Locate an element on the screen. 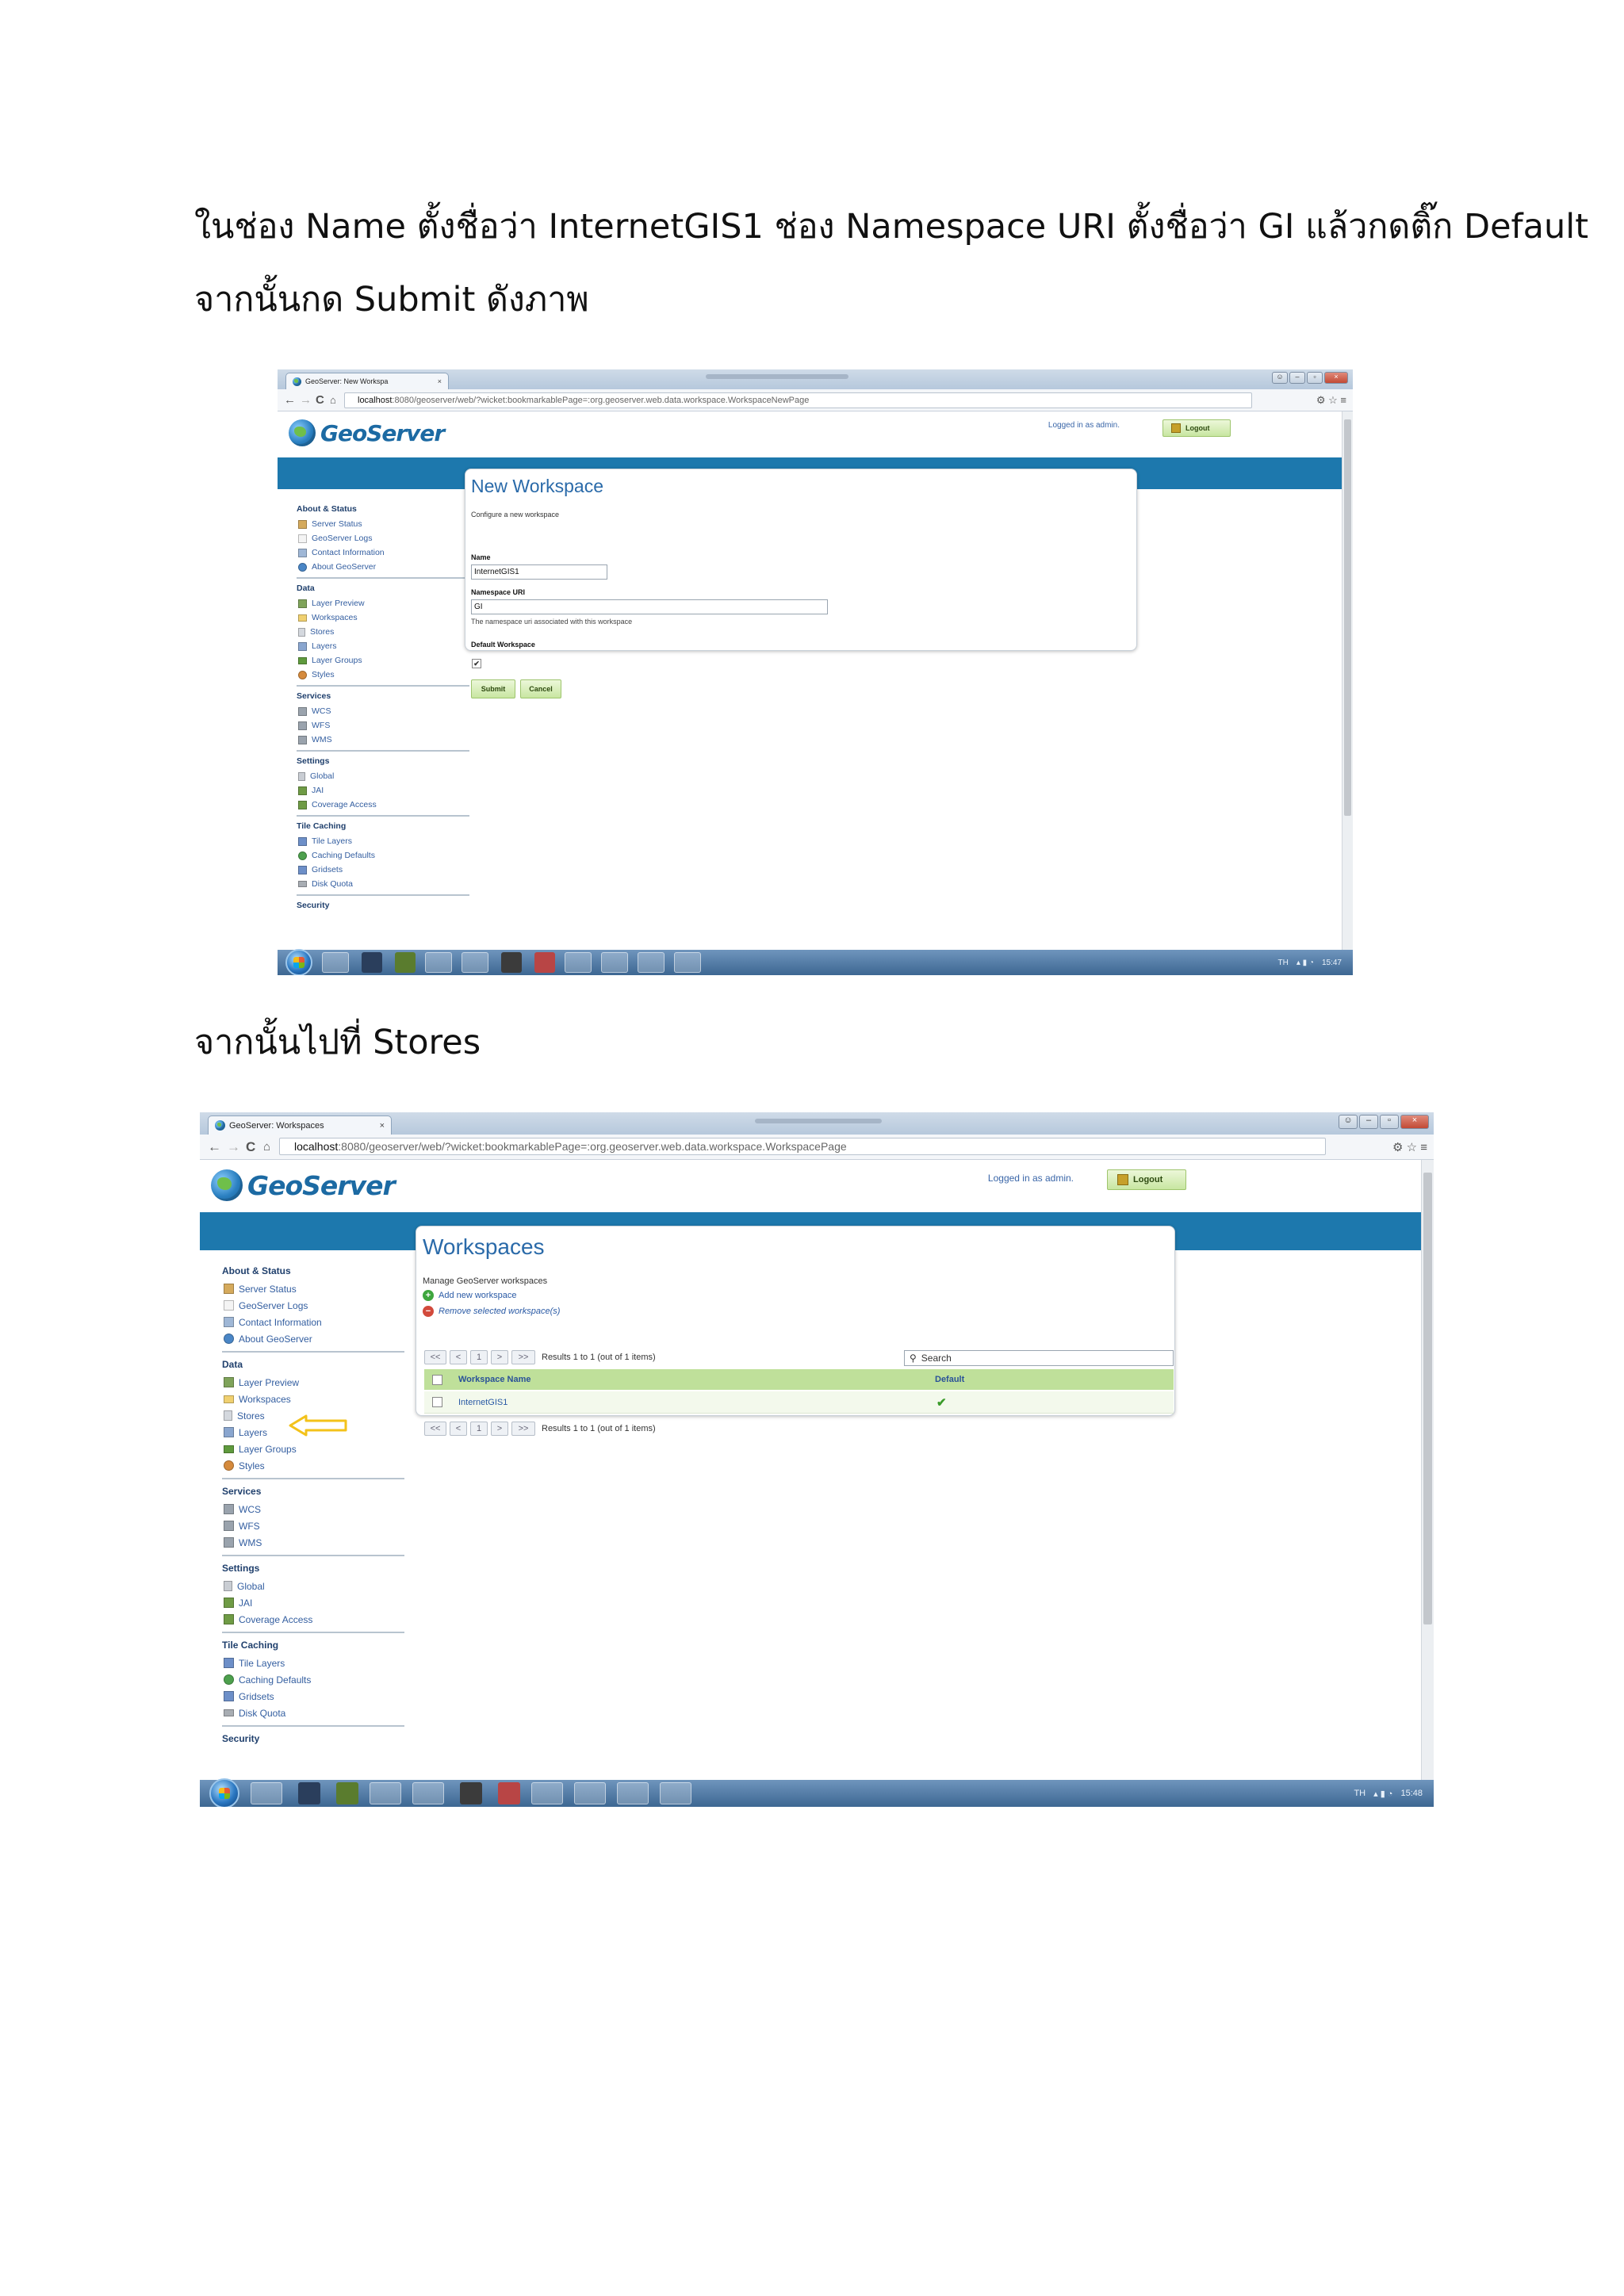  namespace-uri-input: GI is located at coordinates (649, 607).